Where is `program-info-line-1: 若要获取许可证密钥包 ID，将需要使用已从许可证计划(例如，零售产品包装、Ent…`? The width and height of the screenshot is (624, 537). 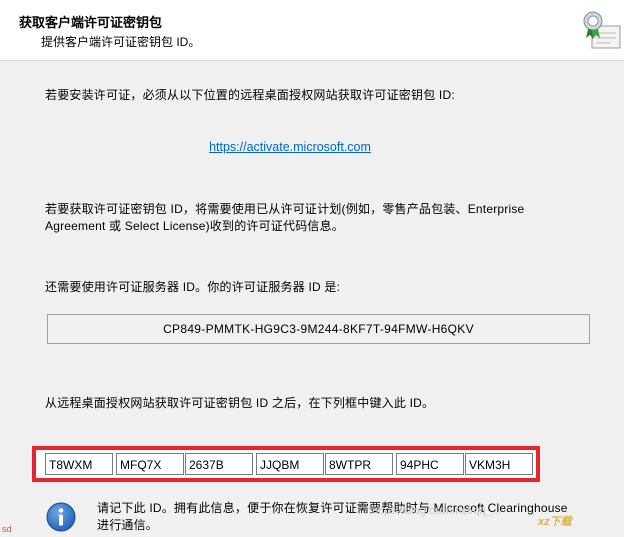
program-info-line-1: 若要获取许可证密钥包 ID，将需要使用已从许可证计划(例如，零售产品包装、Ent… is located at coordinates (285, 209).